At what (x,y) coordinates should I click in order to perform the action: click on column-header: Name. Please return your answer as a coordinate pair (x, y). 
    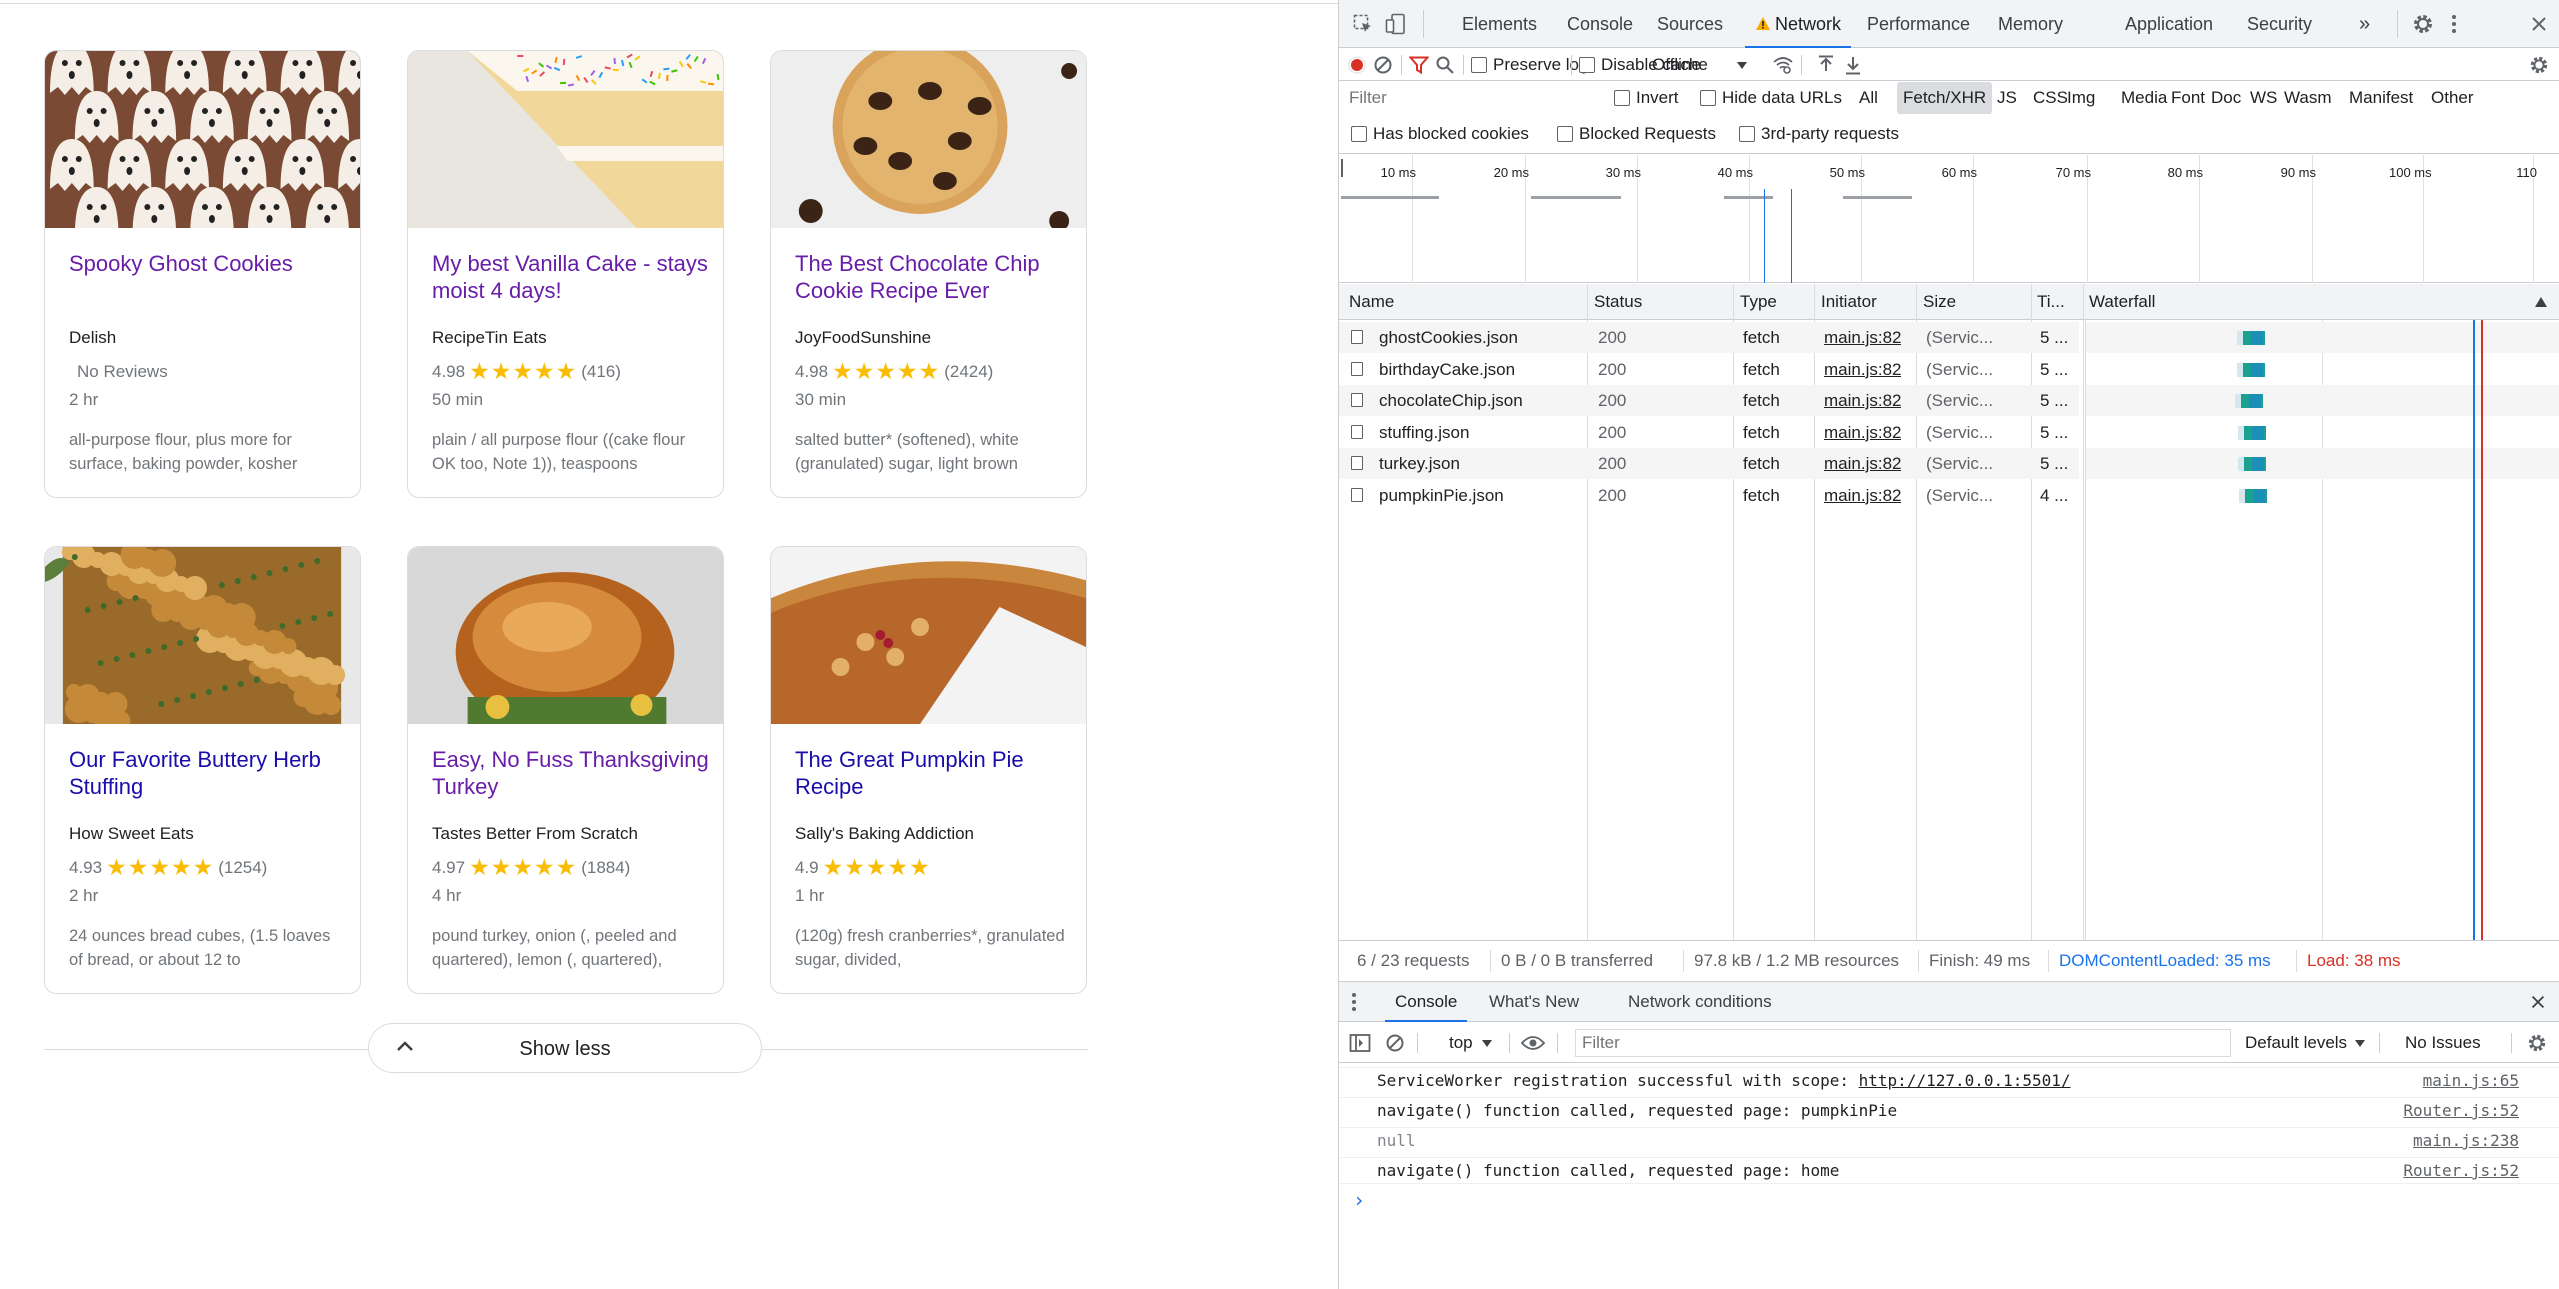
    Looking at the image, I should click on (1371, 302).